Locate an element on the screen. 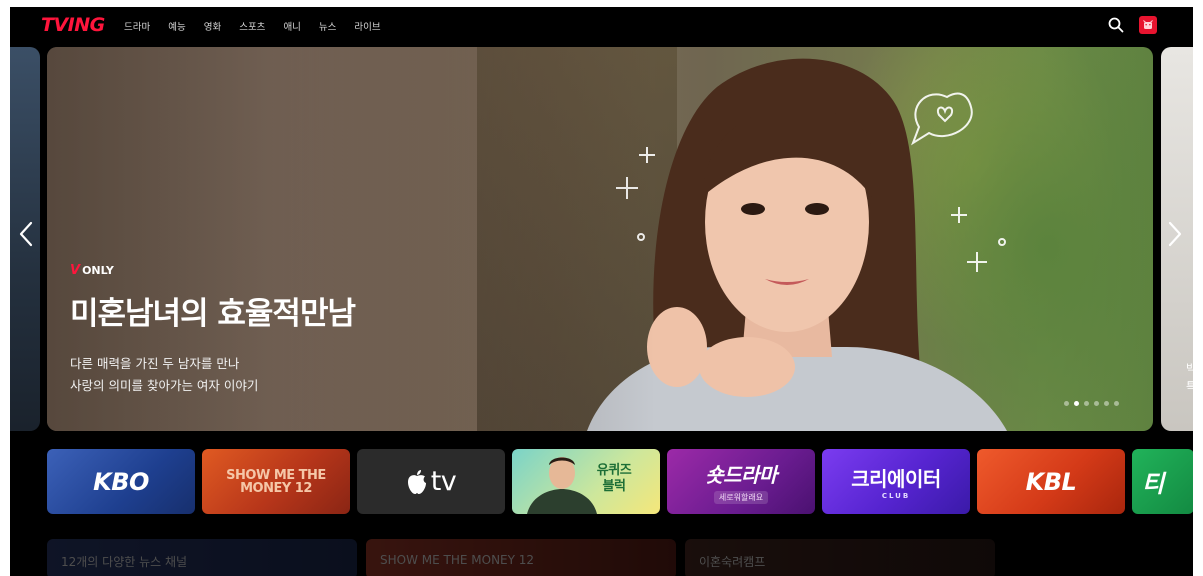 The image size is (1203, 576). channel-kbl: KBL is located at coordinates (1051, 481).